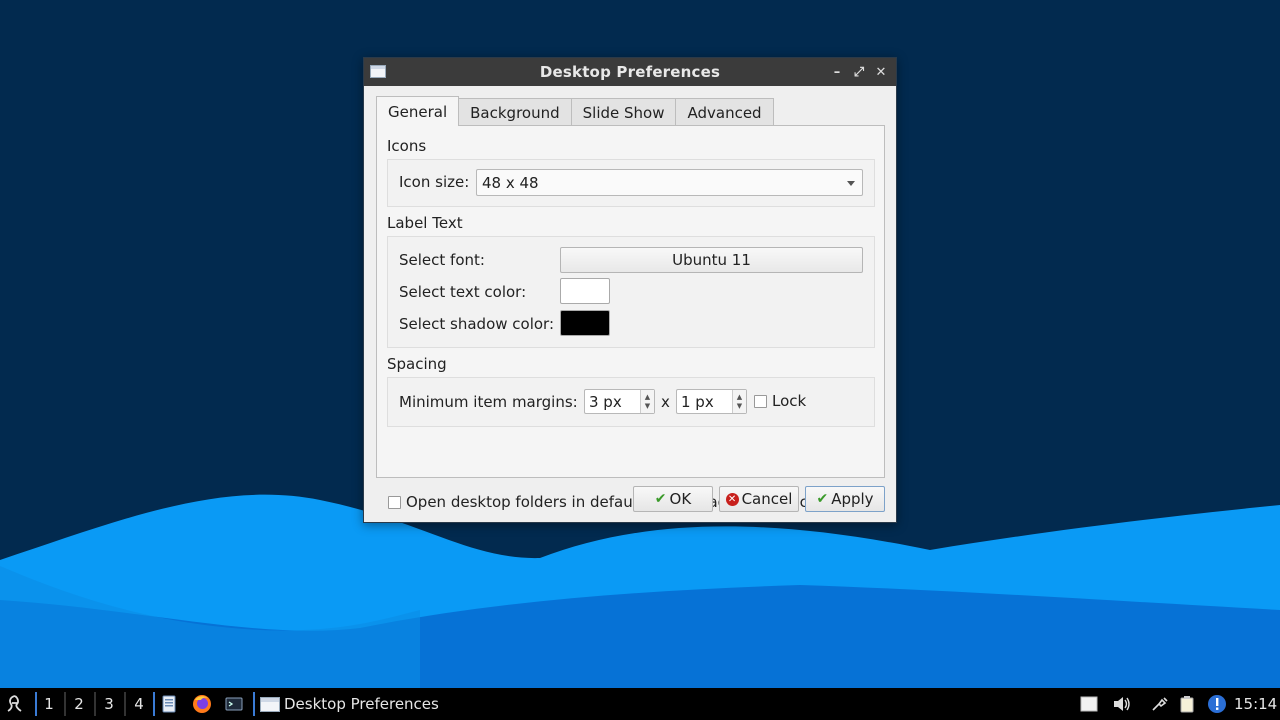 This screenshot has width=1280, height=720. I want to click on firefox-icon, so click(202, 704).